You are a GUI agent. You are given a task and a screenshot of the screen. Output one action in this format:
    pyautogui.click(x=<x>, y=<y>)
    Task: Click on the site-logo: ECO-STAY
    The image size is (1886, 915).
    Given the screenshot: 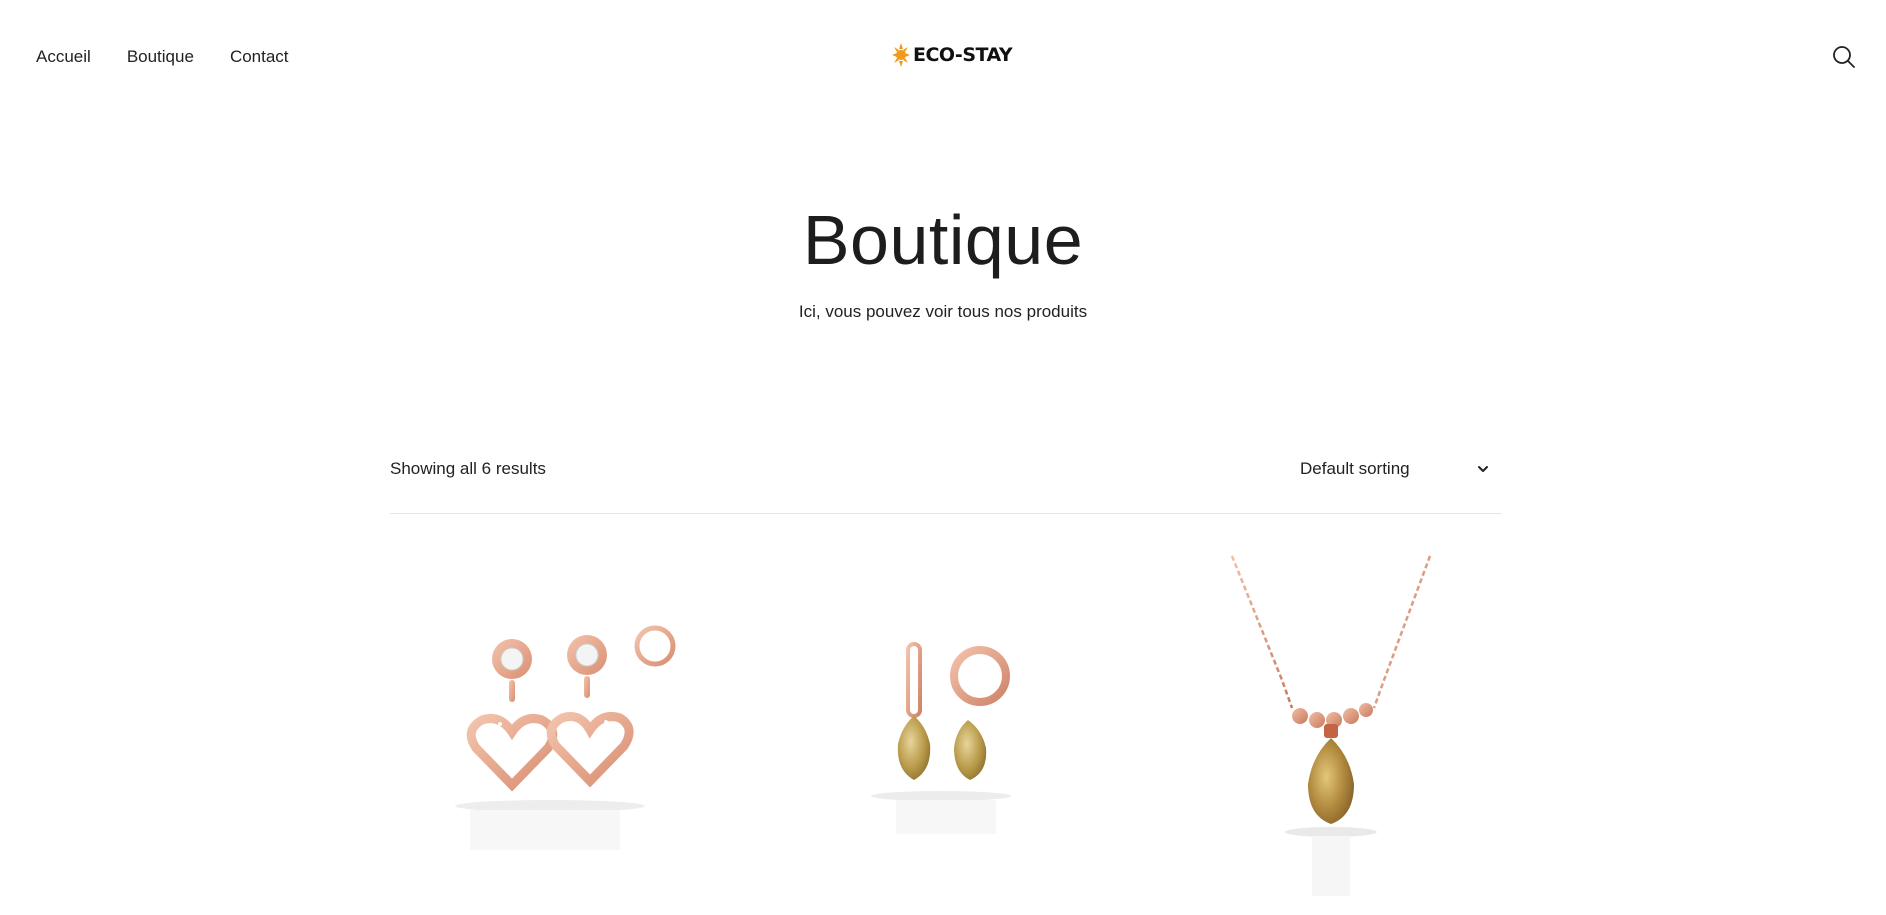 What is the action you would take?
    pyautogui.click(x=952, y=55)
    